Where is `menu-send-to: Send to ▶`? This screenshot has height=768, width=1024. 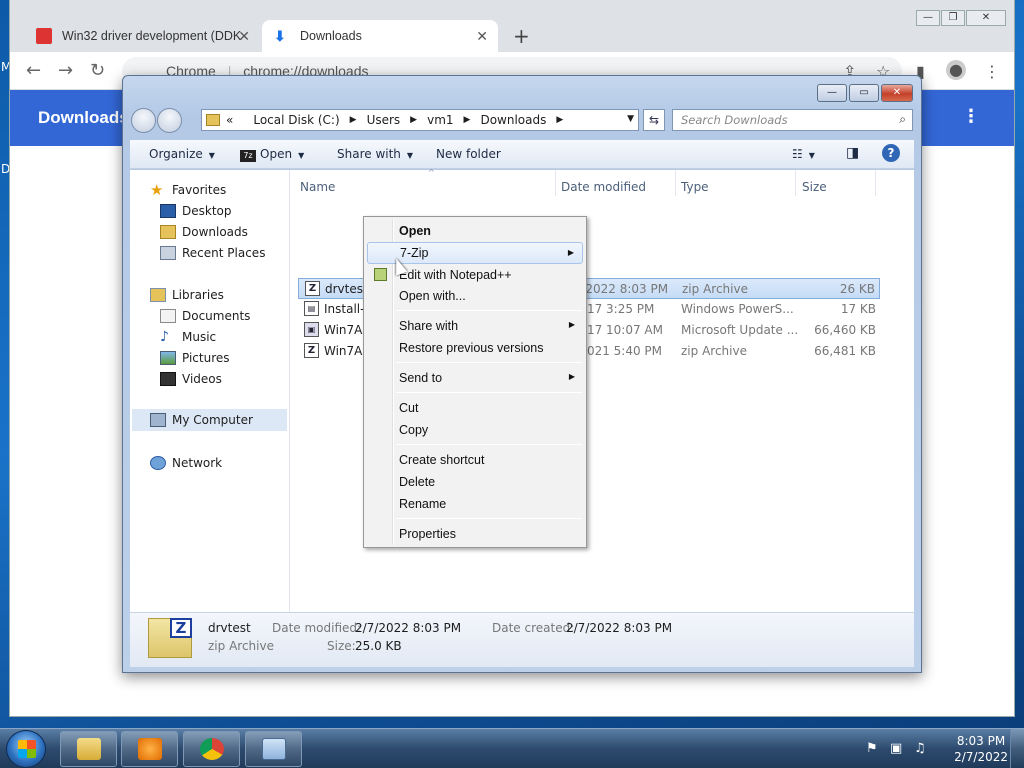 menu-send-to: Send to ▶ is located at coordinates (475, 378).